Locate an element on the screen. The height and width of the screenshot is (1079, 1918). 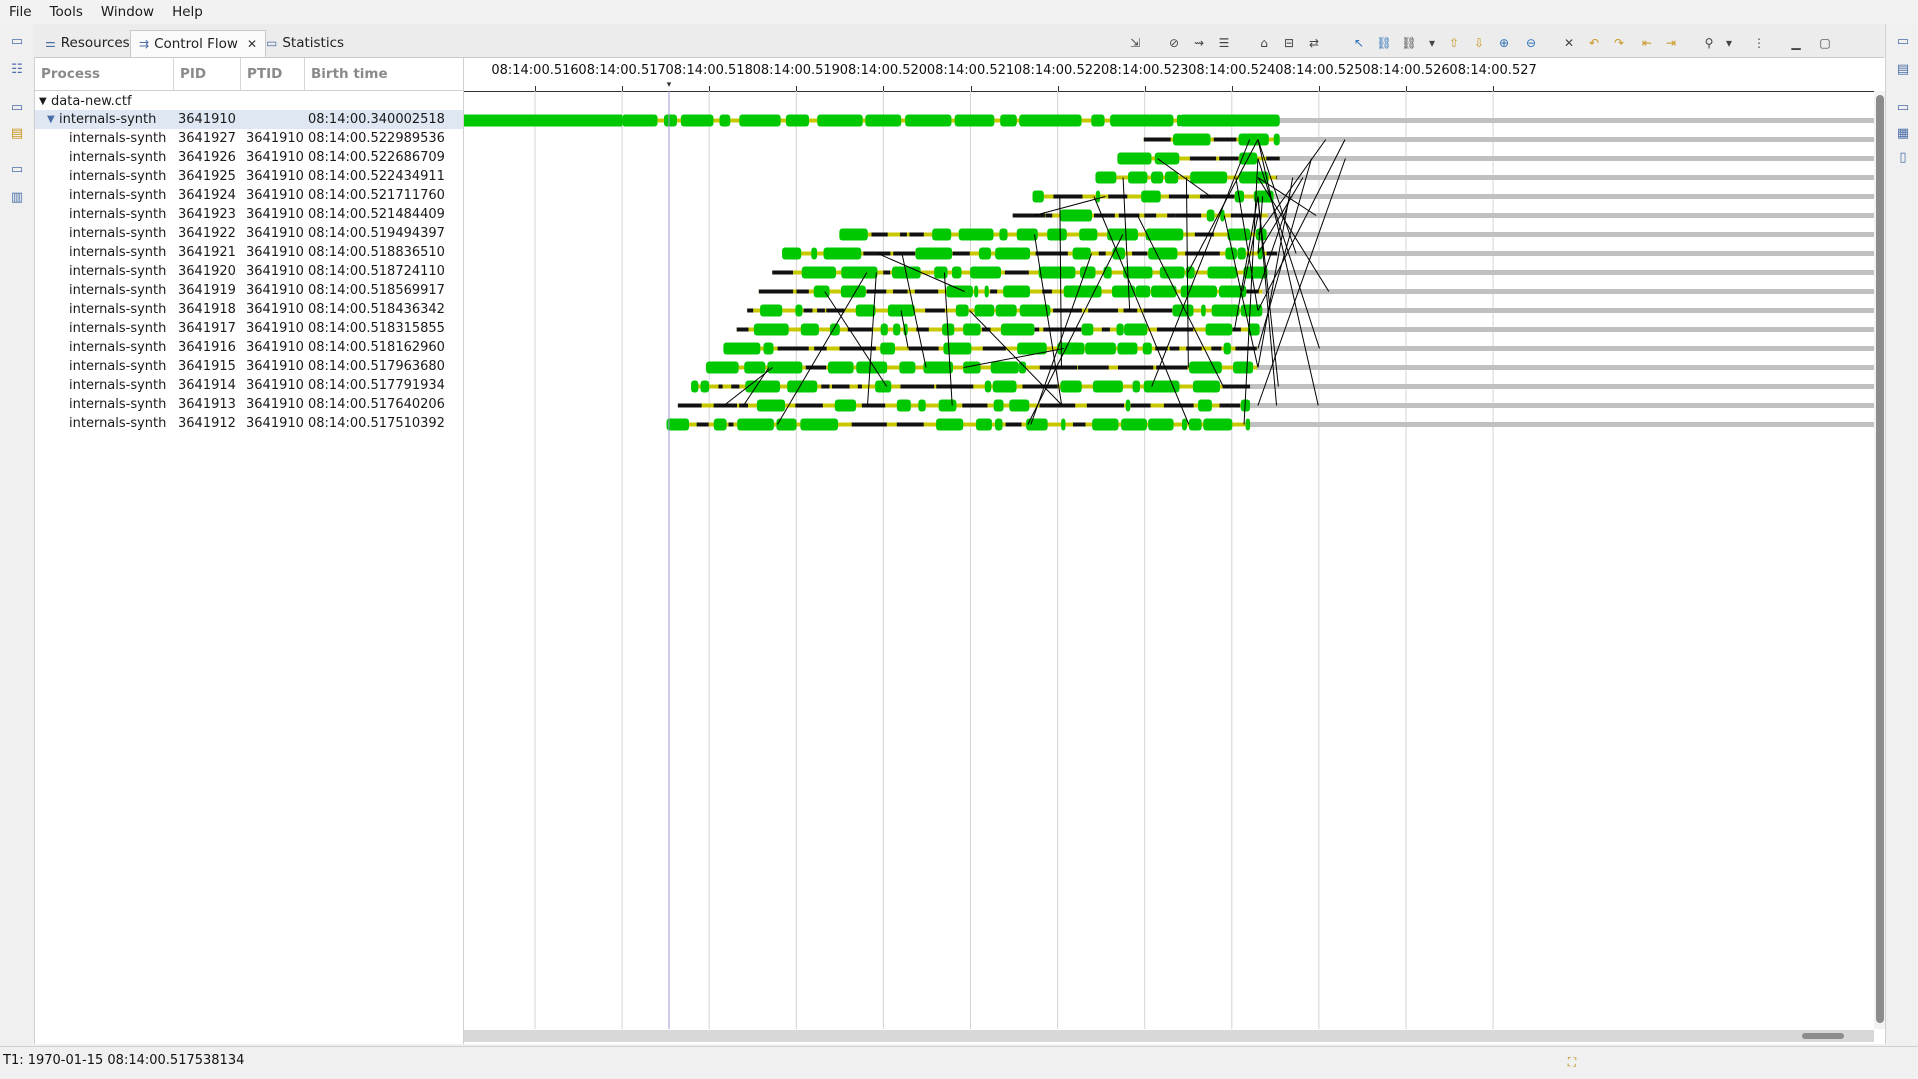
maximize-icon: ▢ is located at coordinates (1825, 43).